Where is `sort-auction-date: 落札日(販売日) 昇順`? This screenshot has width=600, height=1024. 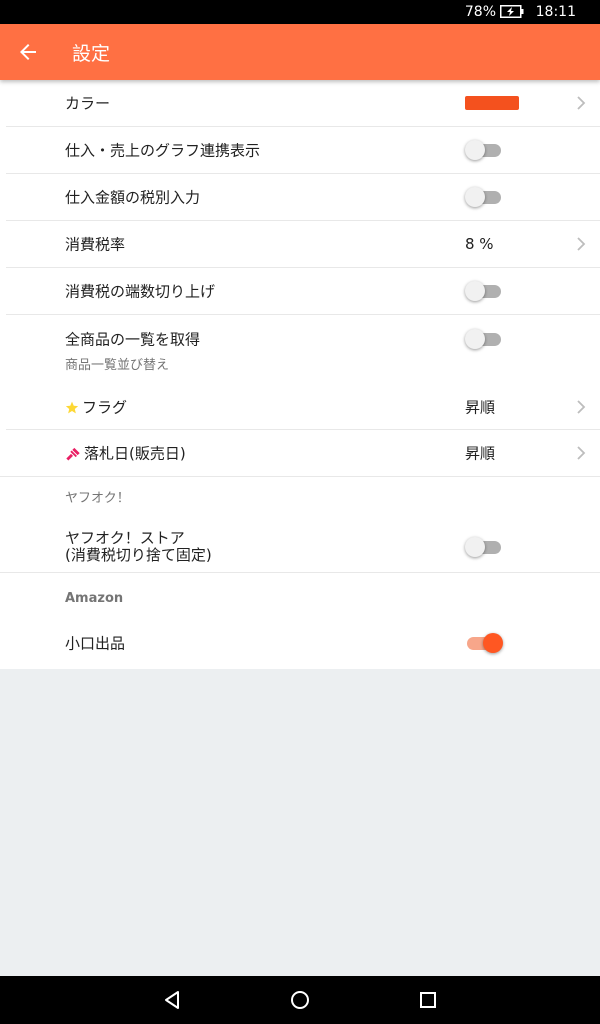 sort-auction-date: 落札日(販売日) 昇順 is located at coordinates (300, 453).